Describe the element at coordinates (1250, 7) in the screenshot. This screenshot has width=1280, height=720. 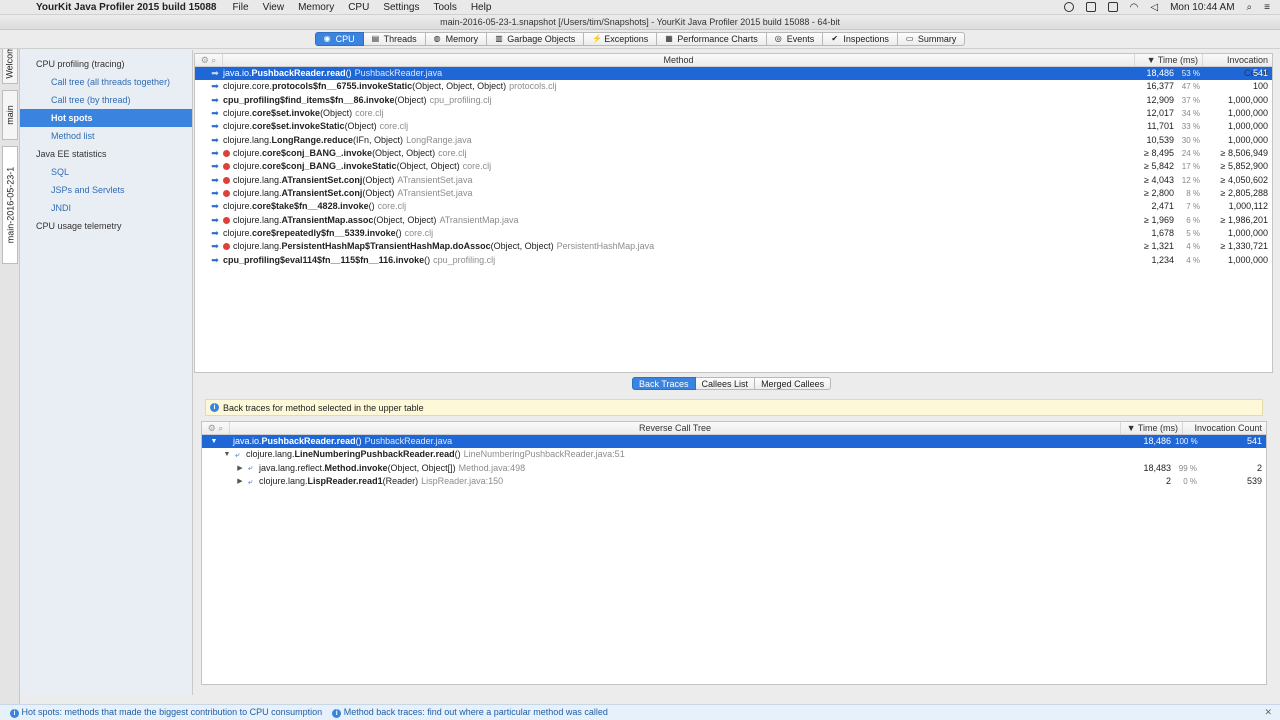
I see `search-icon: ⌕` at that location.